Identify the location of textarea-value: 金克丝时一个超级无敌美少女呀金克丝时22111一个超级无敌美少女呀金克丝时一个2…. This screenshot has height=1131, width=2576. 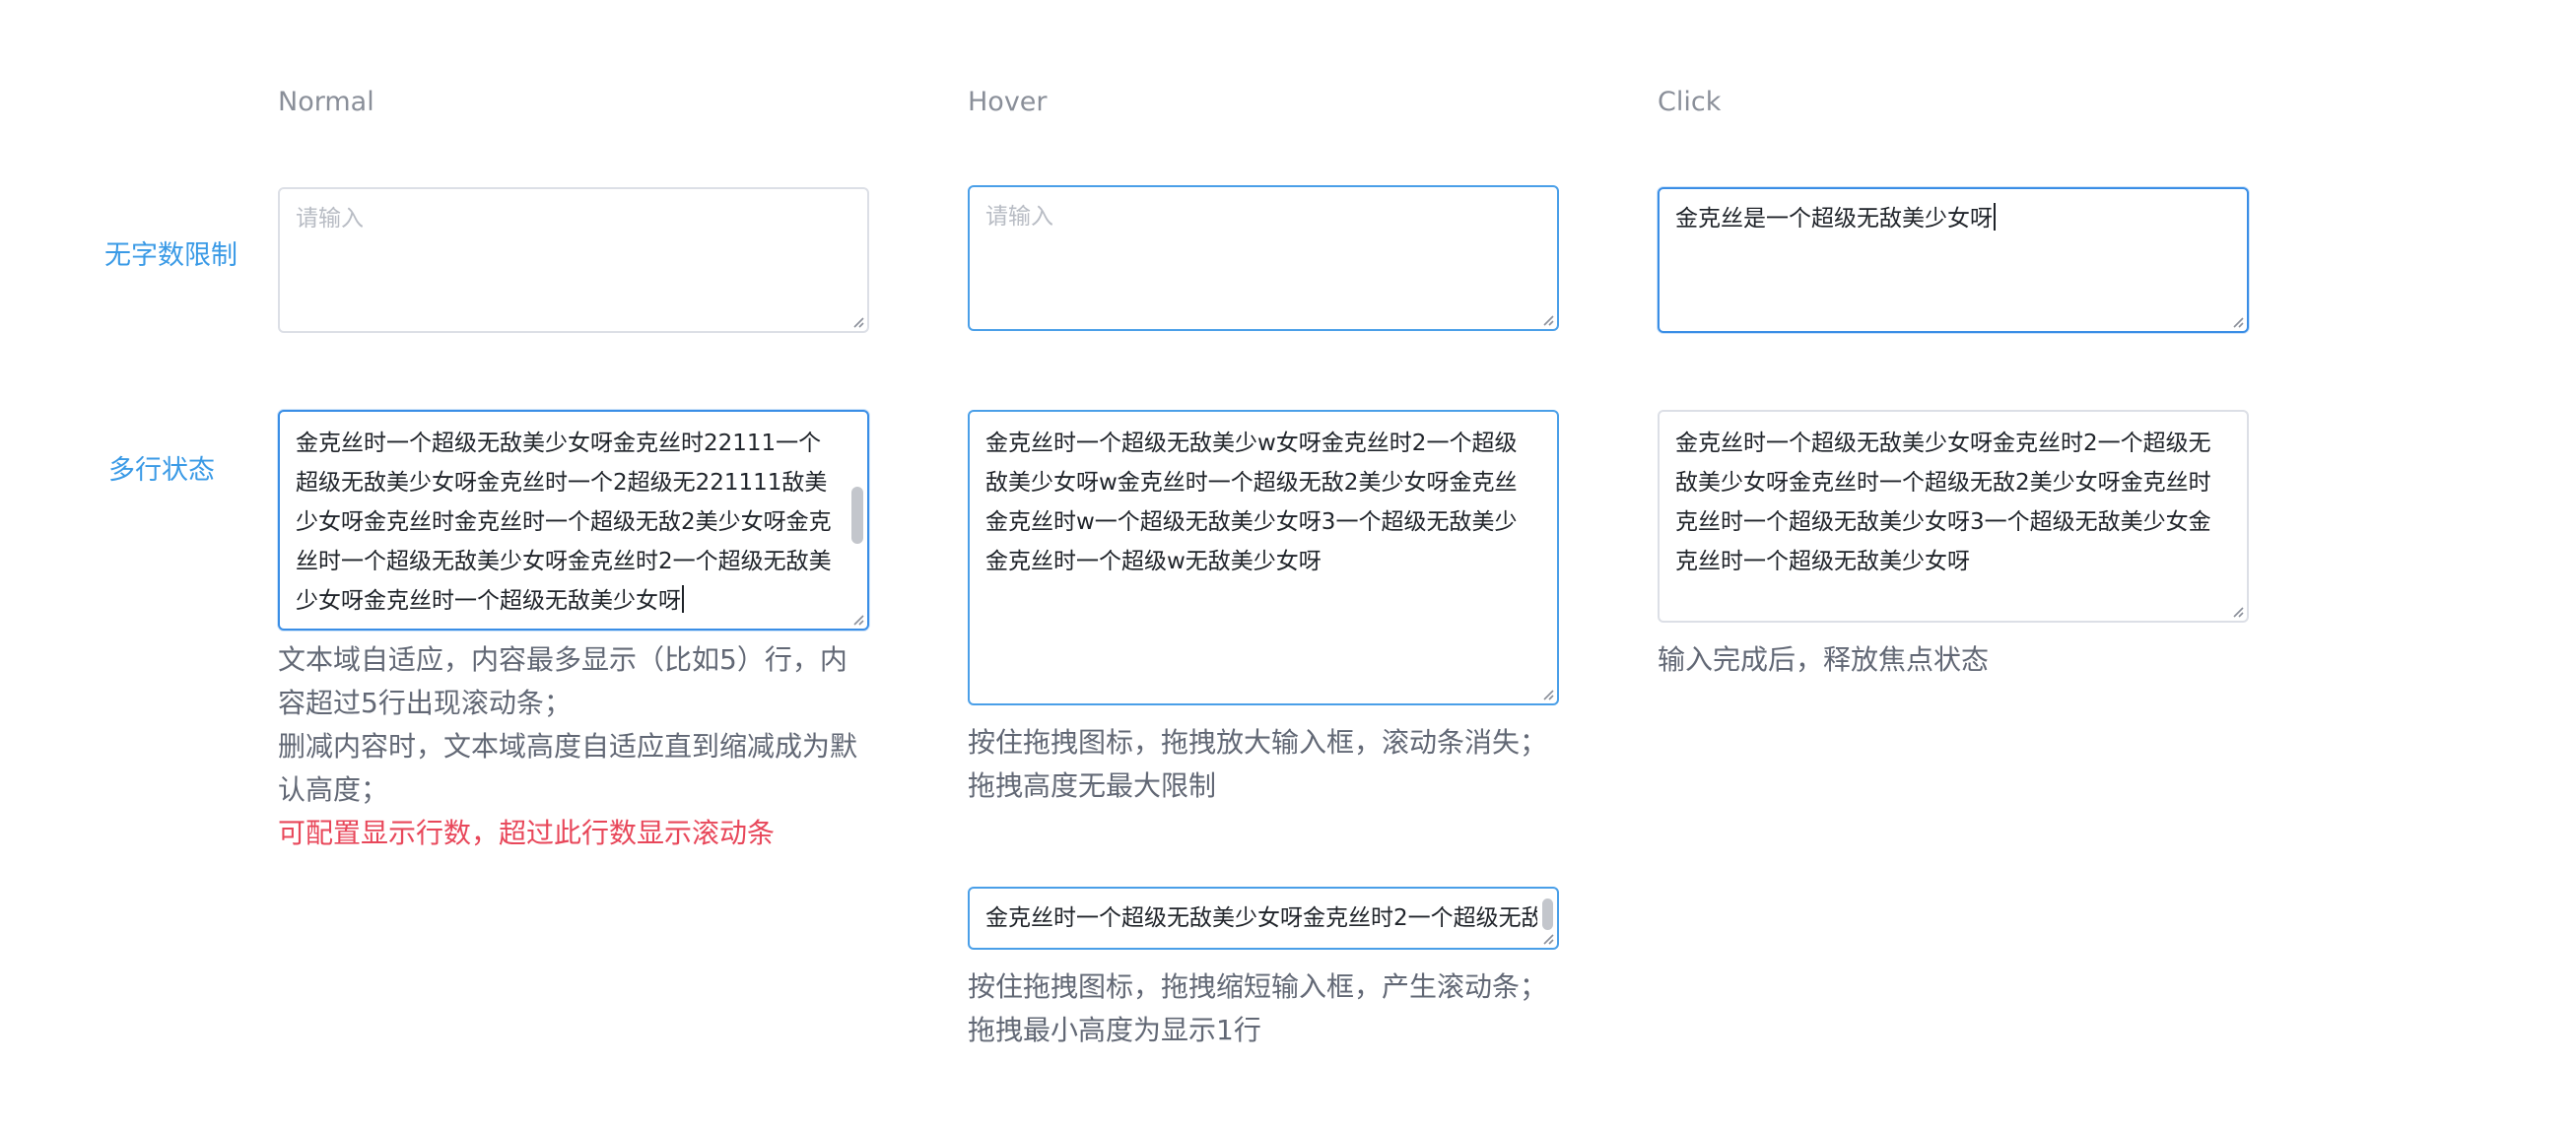
(564, 522).